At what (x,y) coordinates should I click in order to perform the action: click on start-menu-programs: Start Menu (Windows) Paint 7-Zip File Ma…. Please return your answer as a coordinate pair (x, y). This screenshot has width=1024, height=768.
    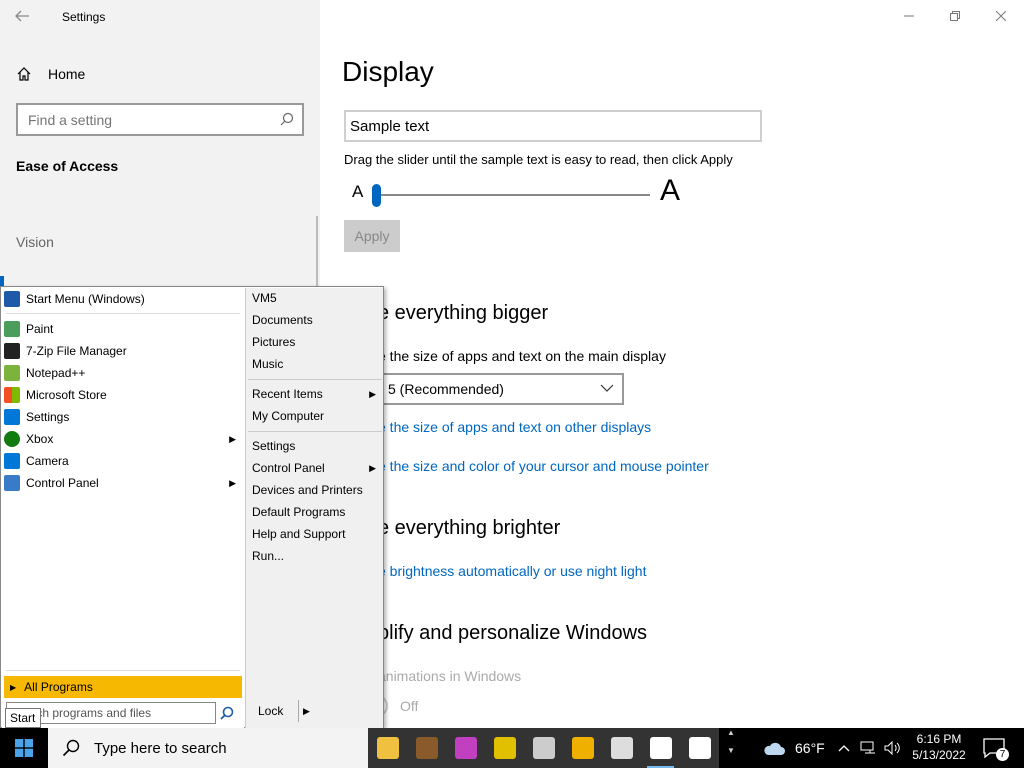
    Looking at the image, I should click on (123, 508).